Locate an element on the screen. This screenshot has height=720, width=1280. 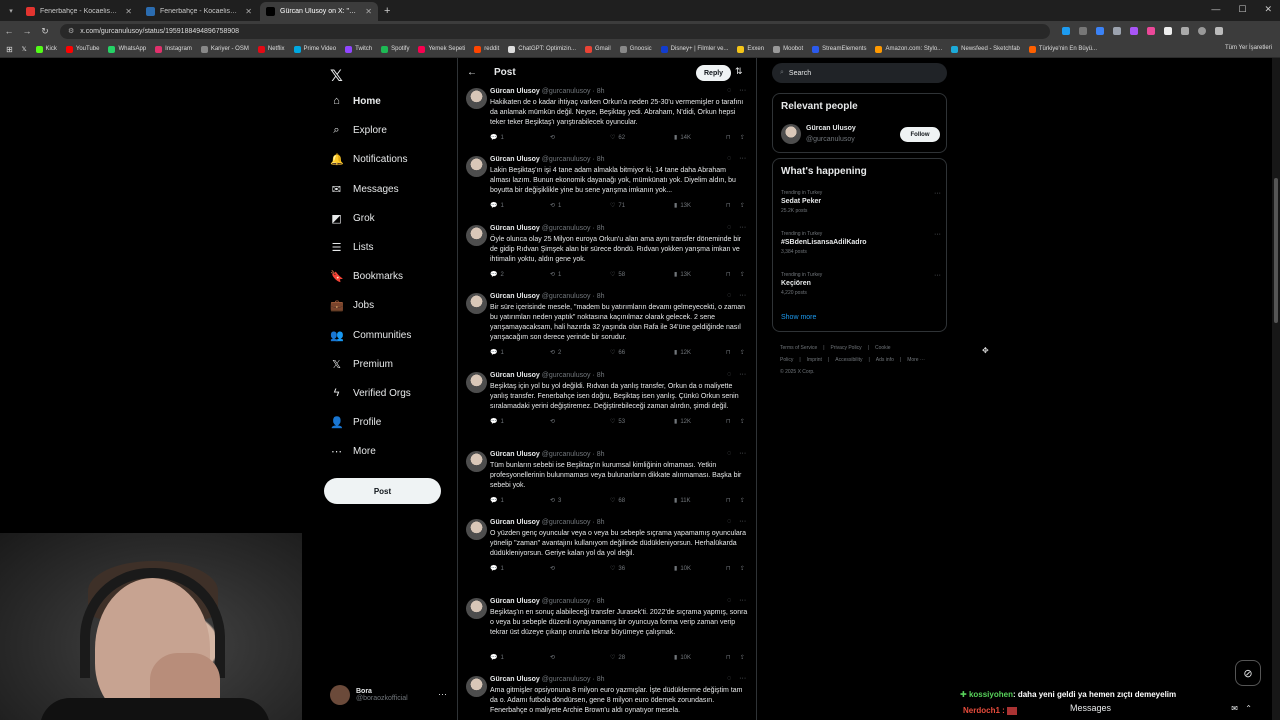
post-button: Post is located at coordinates (382, 491).